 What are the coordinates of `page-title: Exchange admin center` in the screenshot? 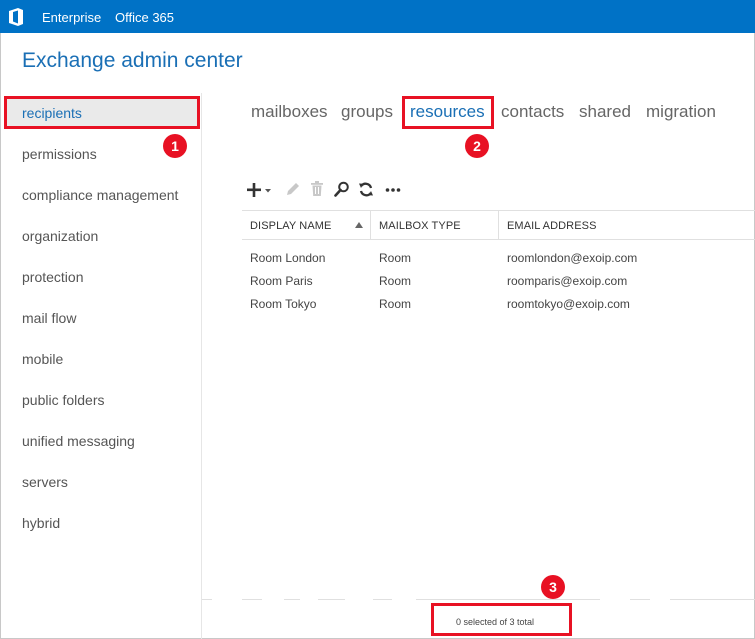 It's located at (132, 60).